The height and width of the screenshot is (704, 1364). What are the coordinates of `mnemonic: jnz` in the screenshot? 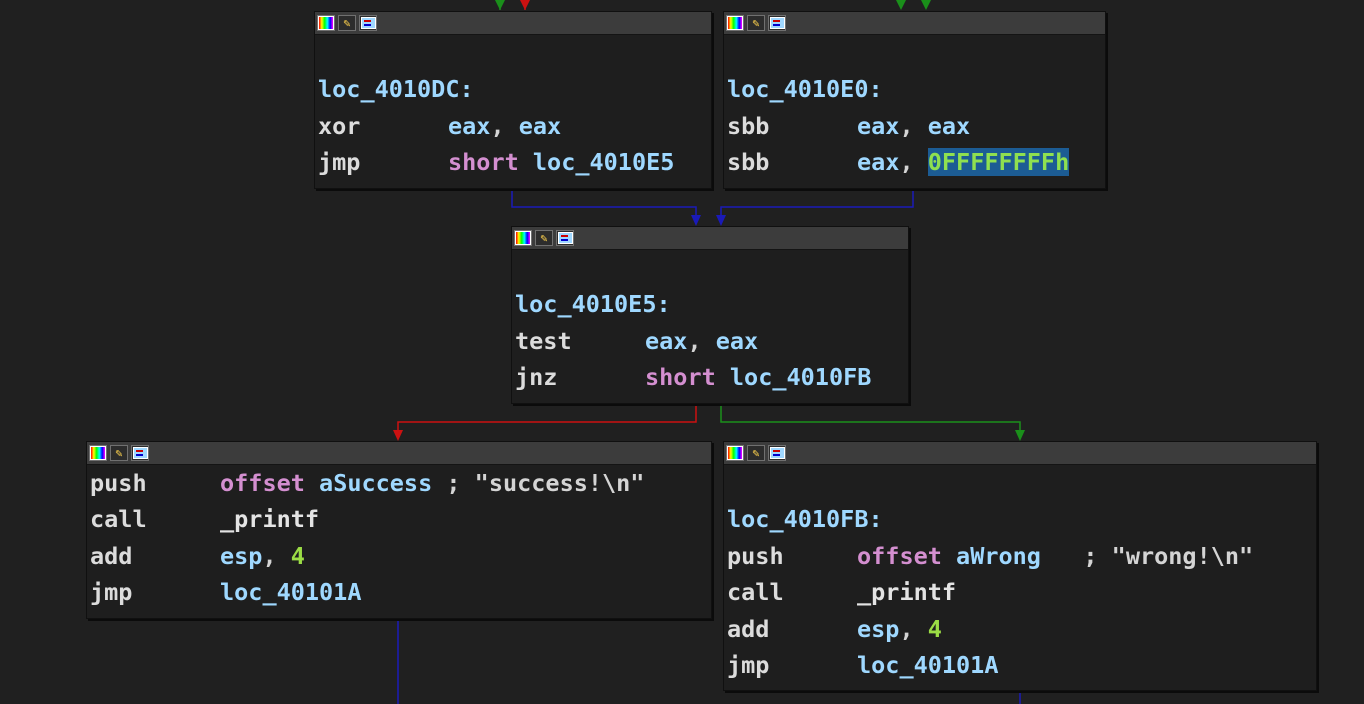 It's located at (536, 377).